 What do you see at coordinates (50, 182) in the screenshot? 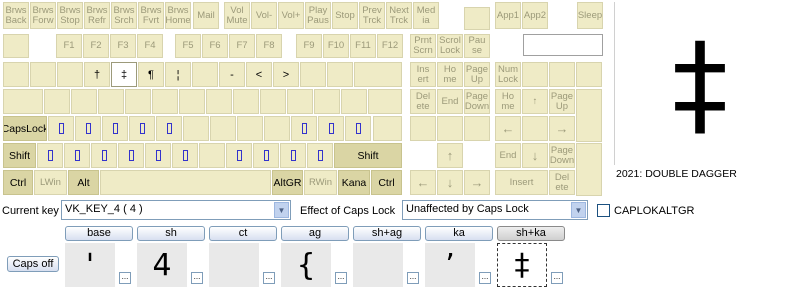
I see `left-win-key: LWin` at bounding box center [50, 182].